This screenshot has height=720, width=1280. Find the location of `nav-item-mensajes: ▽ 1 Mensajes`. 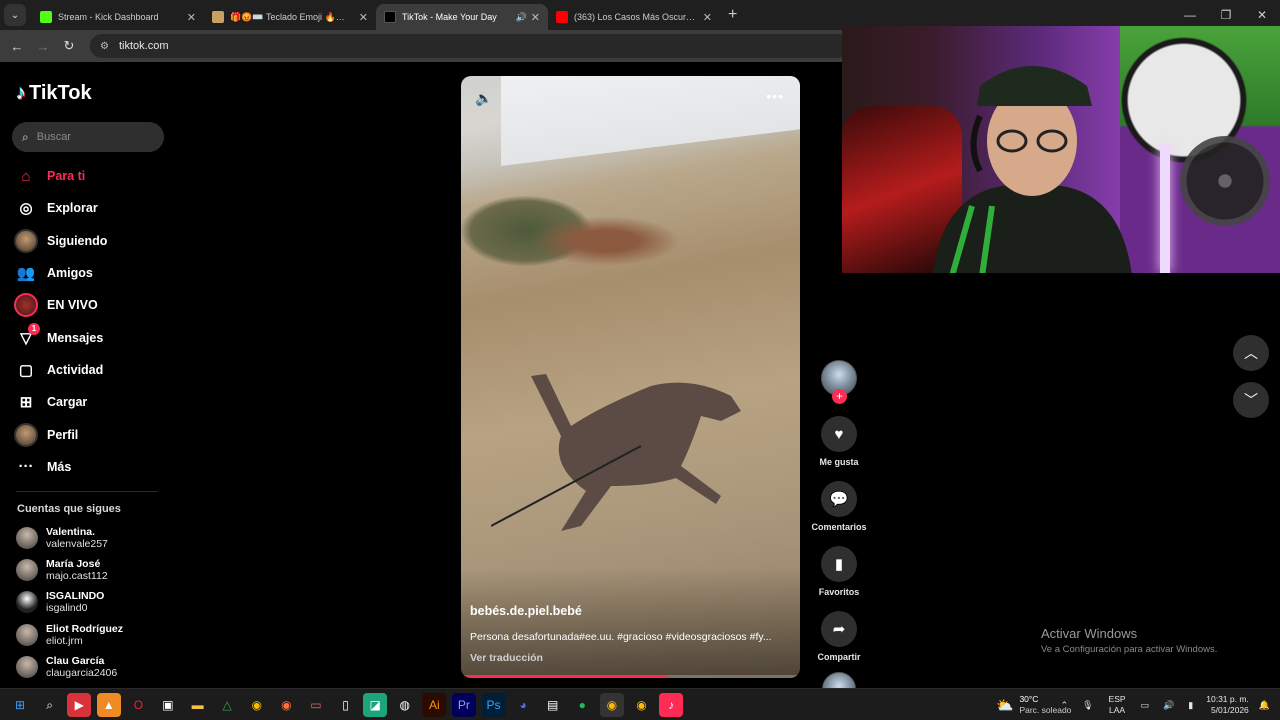

nav-item-mensajes: ▽ 1 Mensajes is located at coordinates (94, 337).